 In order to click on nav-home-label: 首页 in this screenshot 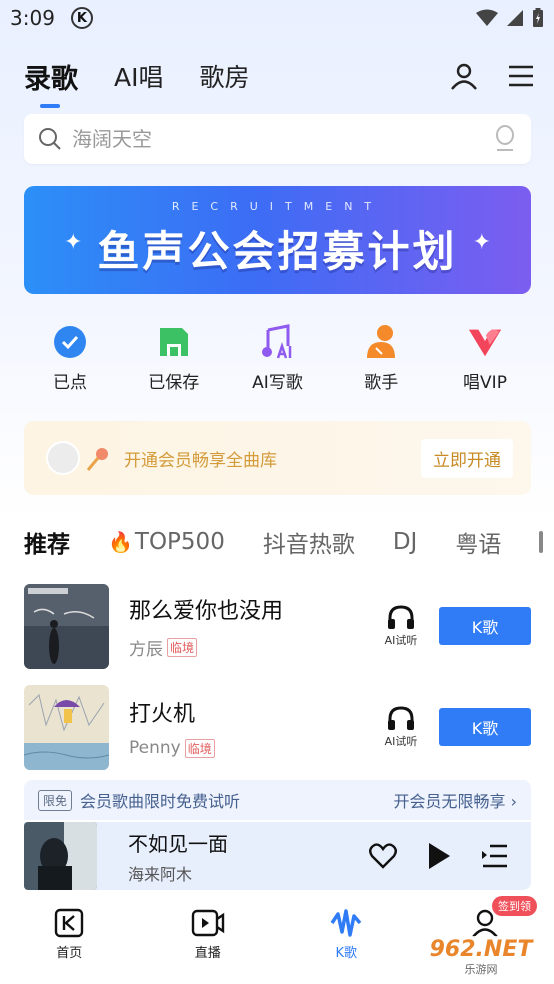, I will do `click(69, 953)`.